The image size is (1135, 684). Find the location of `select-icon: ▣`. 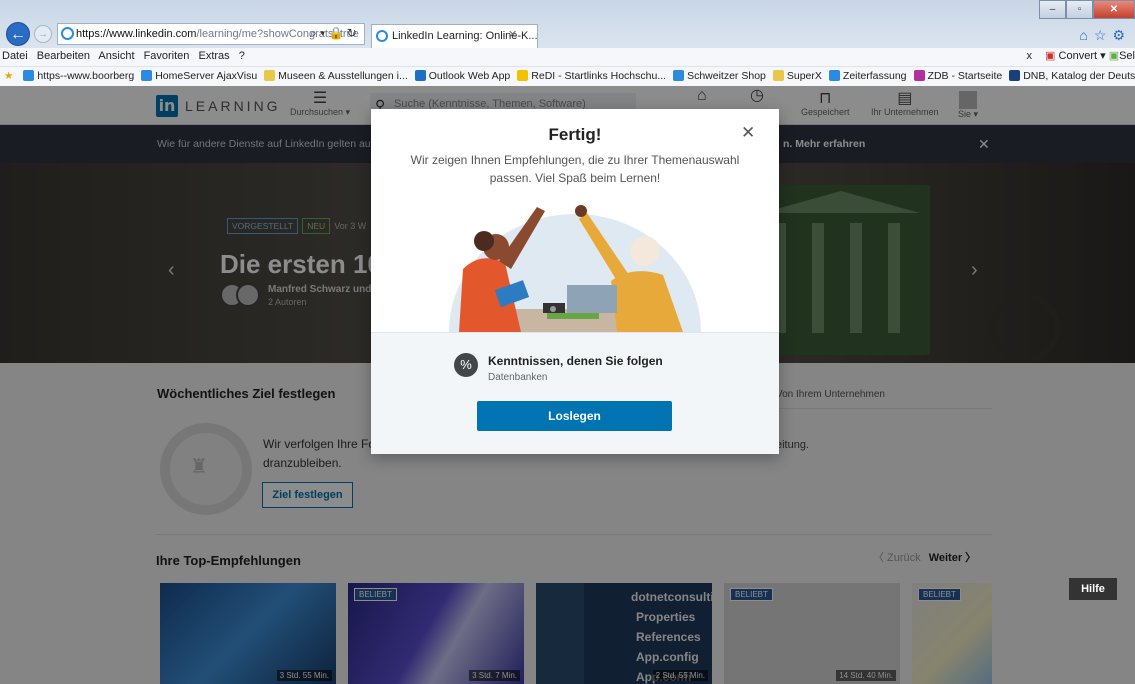

select-icon: ▣ is located at coordinates (1114, 56).